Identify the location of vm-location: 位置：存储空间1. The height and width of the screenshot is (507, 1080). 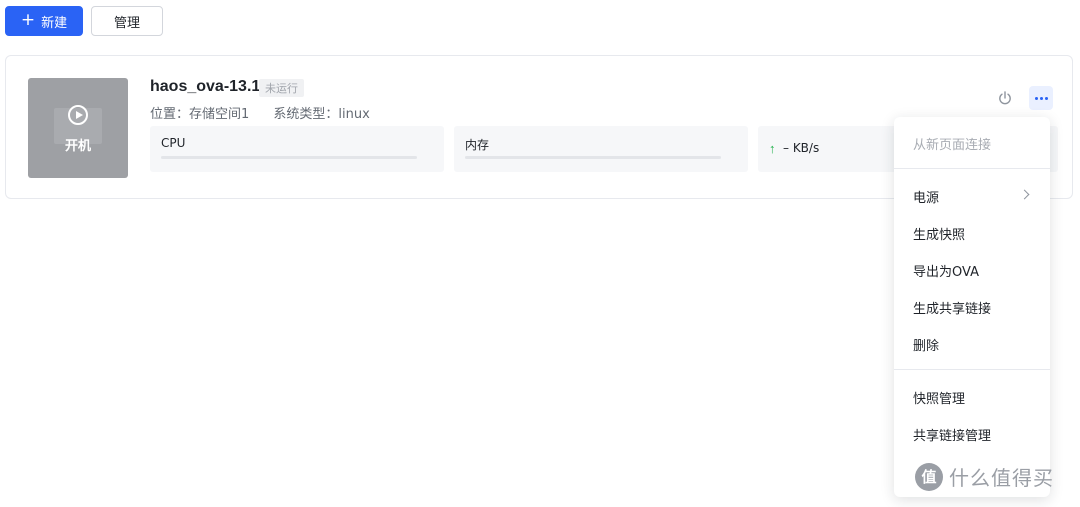
(200, 114).